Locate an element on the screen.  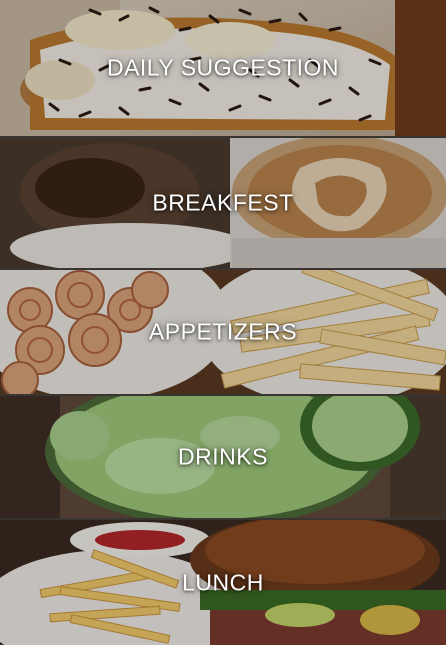
category-label: DRINKS is located at coordinates (223, 456).